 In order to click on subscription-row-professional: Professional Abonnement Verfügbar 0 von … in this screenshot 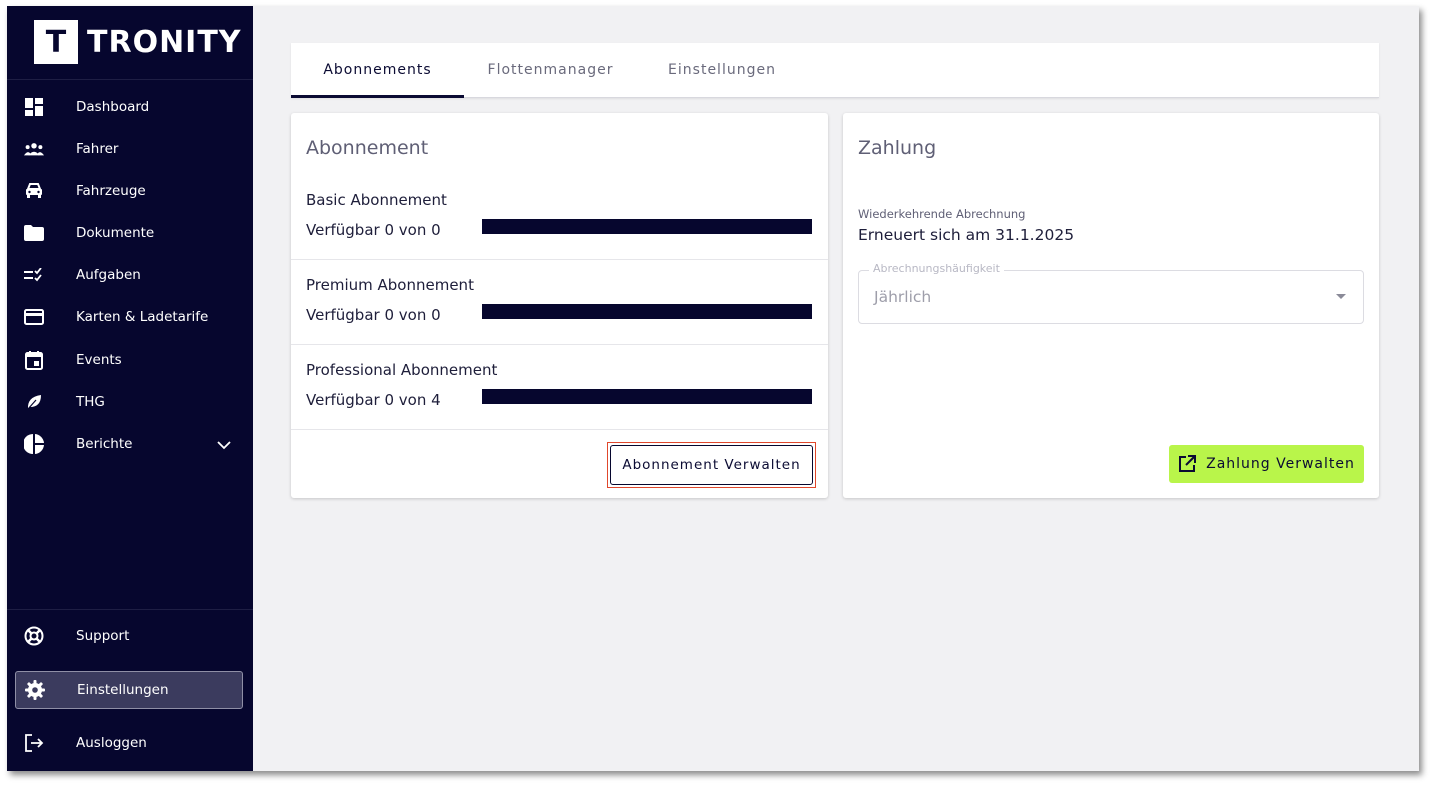, I will do `click(559, 387)`.